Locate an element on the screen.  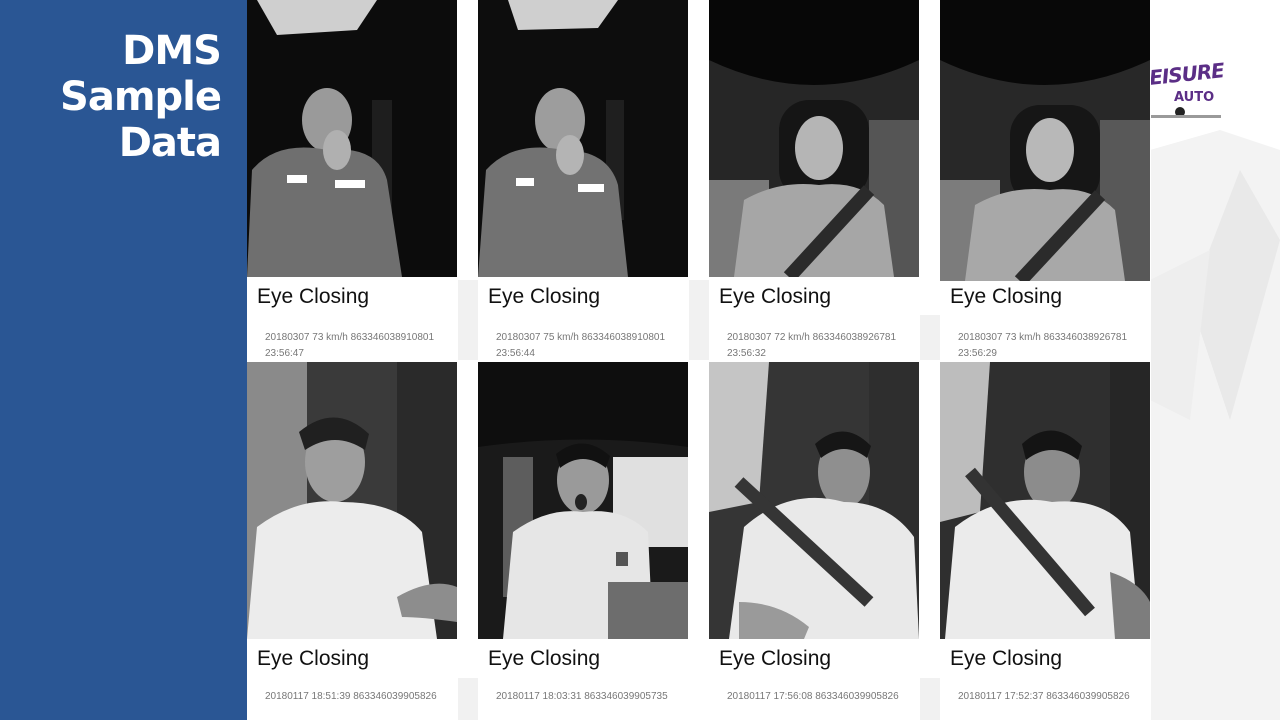
sample-meta: 20180117 17:52:37 863346039905826 is located at coordinates (1044, 696).